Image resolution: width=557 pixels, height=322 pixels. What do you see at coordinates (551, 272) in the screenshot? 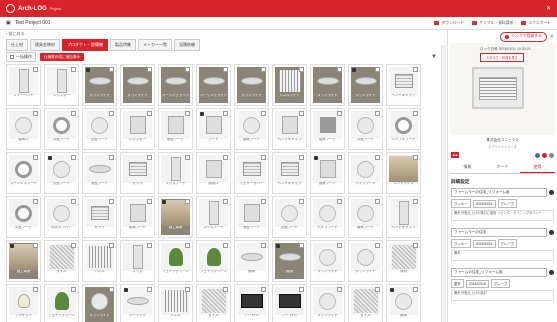
I see `delete-icon` at bounding box center [551, 272].